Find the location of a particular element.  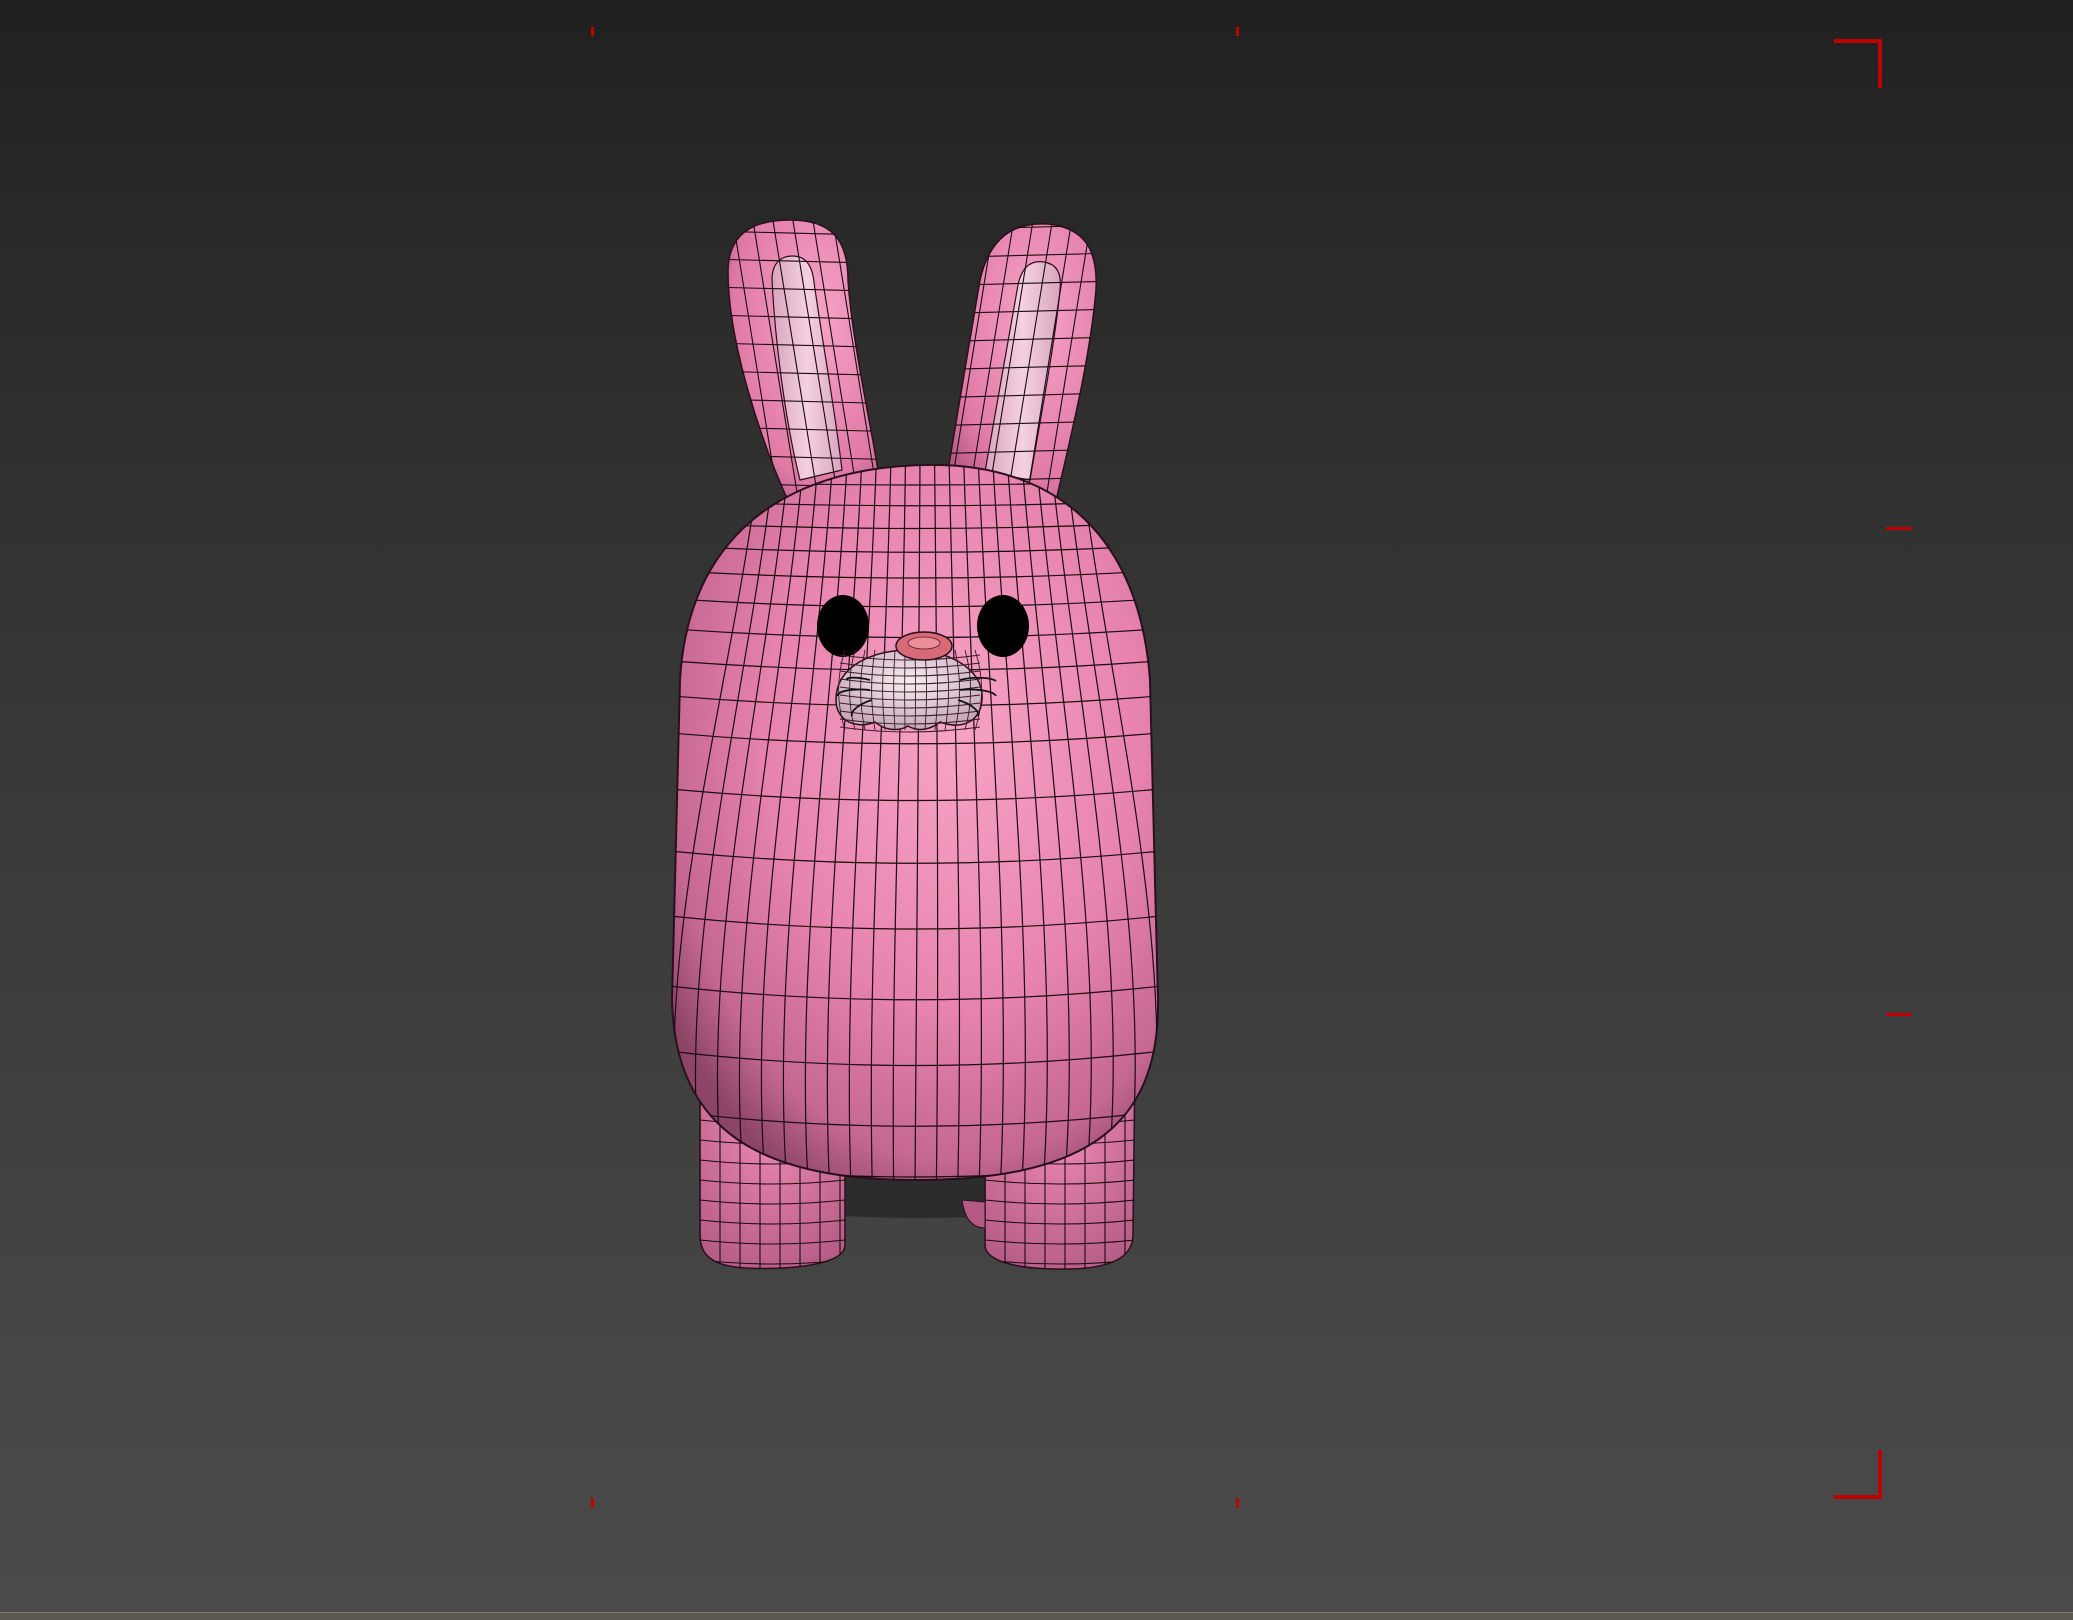

right-eye is located at coordinates (1003, 626).